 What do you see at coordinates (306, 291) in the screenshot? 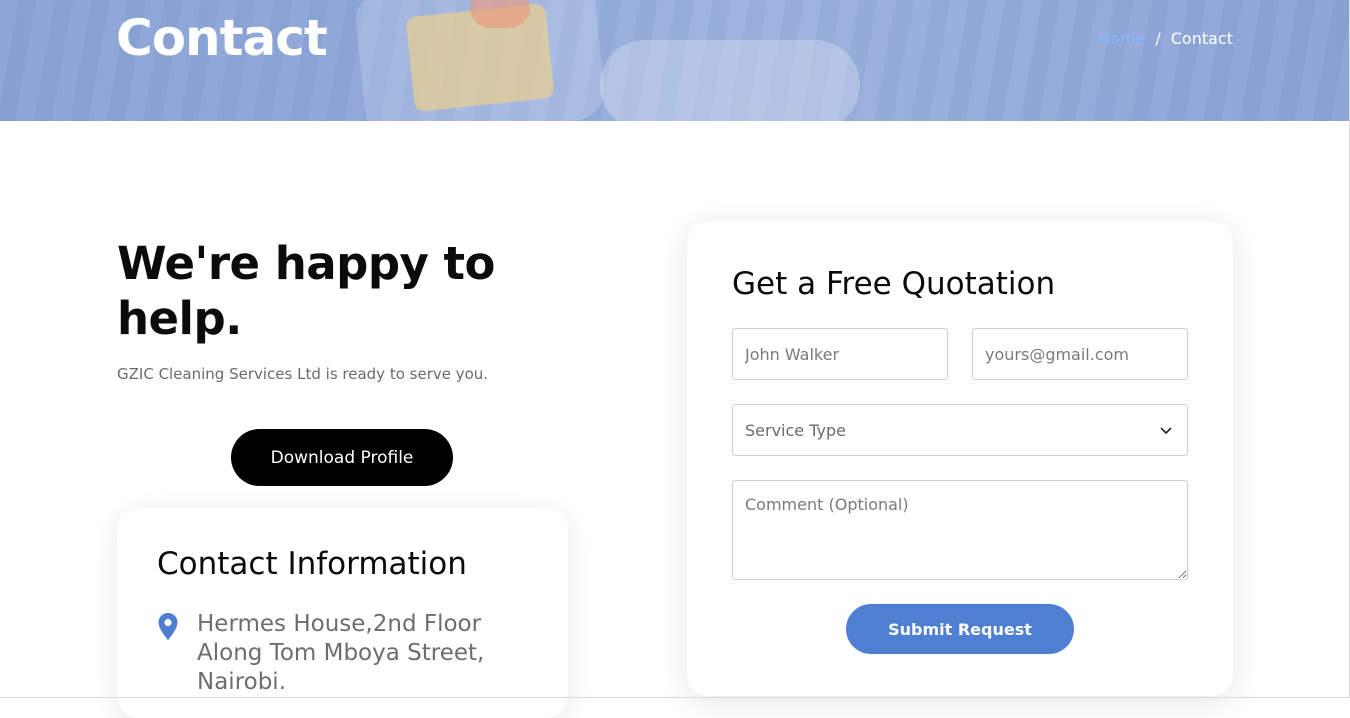
I see `hero-heading: We're happy to help.` at bounding box center [306, 291].